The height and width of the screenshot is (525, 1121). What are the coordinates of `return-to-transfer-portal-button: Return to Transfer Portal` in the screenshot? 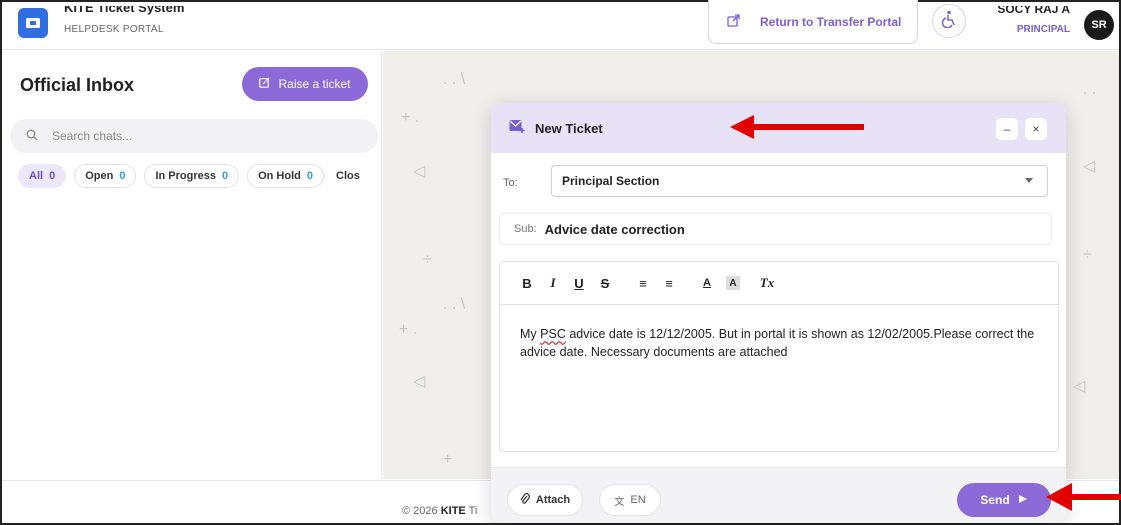 It's located at (813, 22).